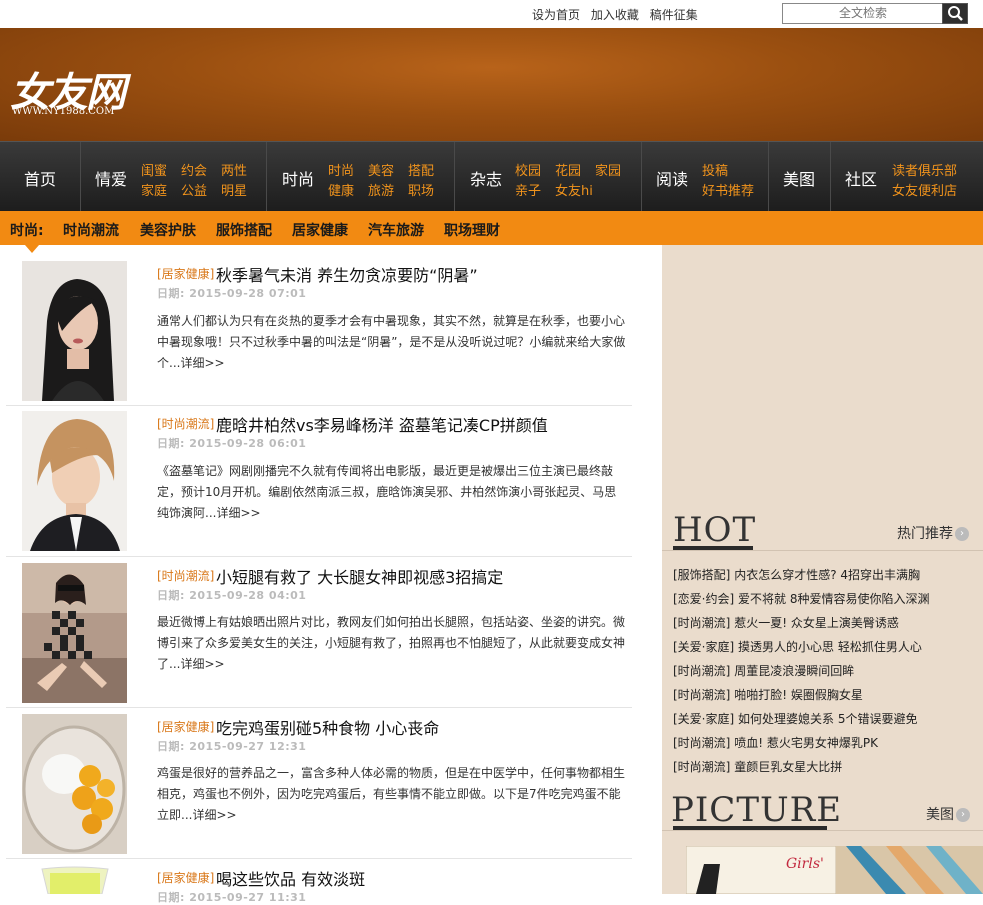 Image resolution: width=983 pixels, height=905 pixels. Describe the element at coordinates (861, 178) in the screenshot. I see `nav-item-community: 社区` at that location.